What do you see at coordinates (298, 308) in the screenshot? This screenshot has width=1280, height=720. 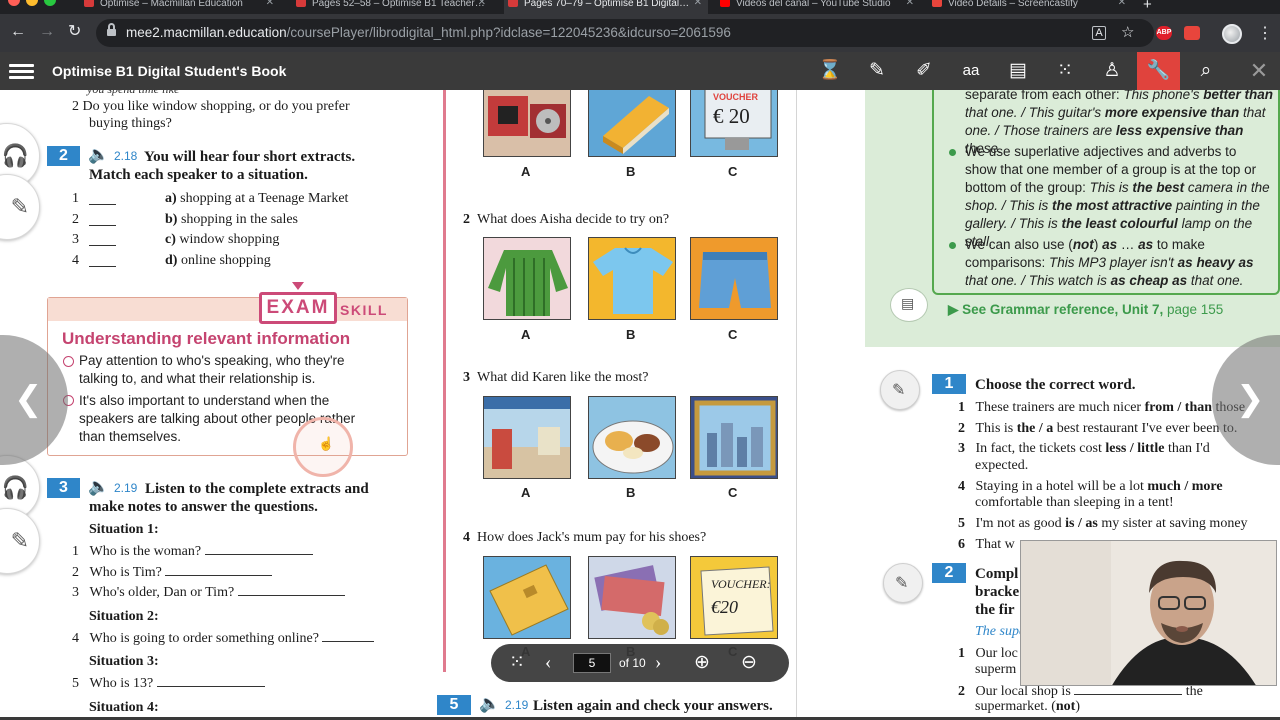 I see `exam-tag: EXAM` at bounding box center [298, 308].